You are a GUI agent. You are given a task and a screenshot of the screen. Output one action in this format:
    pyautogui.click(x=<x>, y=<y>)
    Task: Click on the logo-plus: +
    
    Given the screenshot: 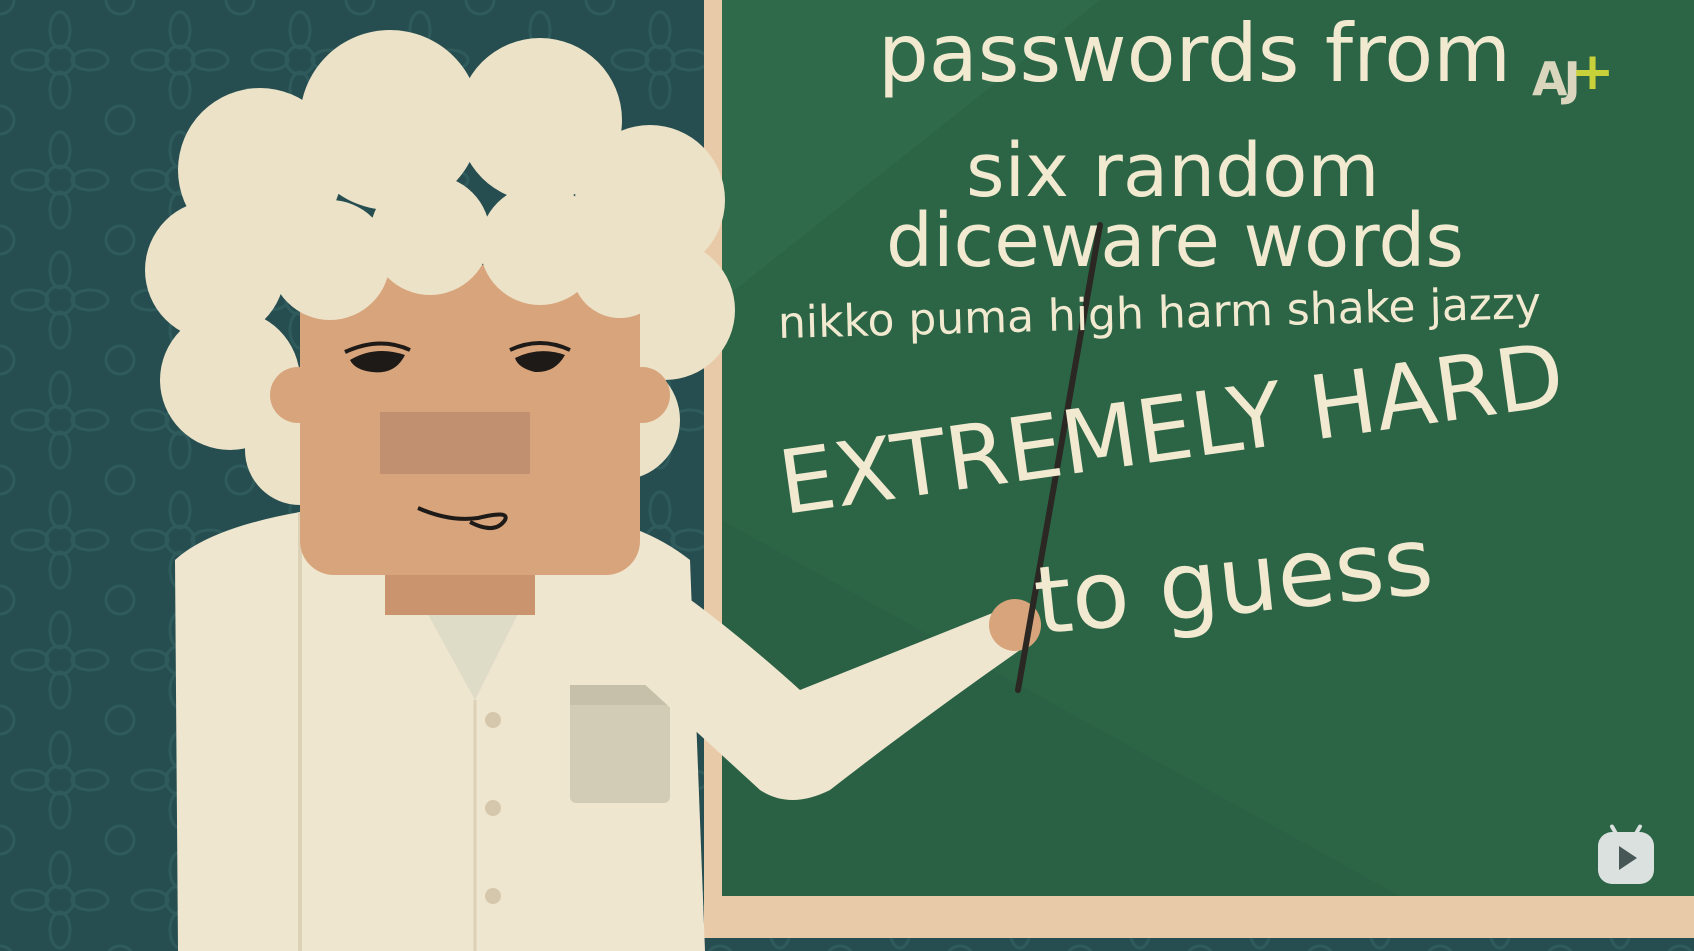 What is the action you would take?
    pyautogui.click(x=1592, y=72)
    